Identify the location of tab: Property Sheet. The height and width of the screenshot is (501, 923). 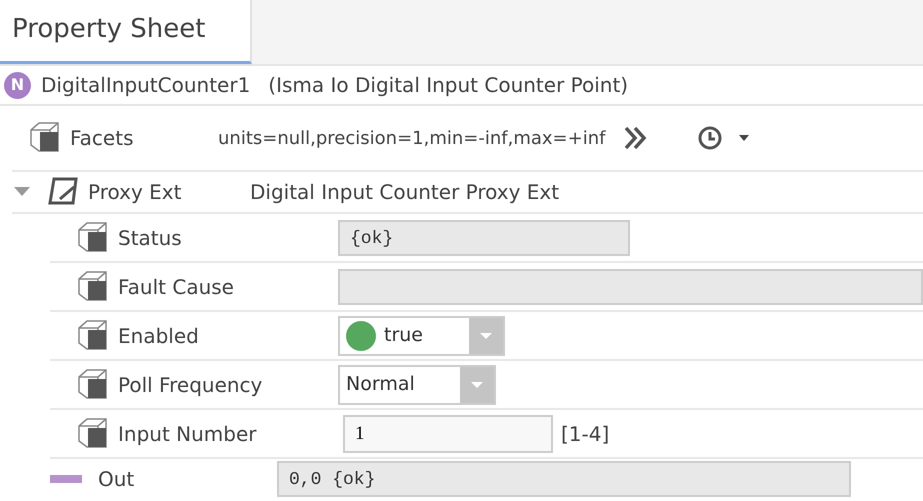
(126, 32).